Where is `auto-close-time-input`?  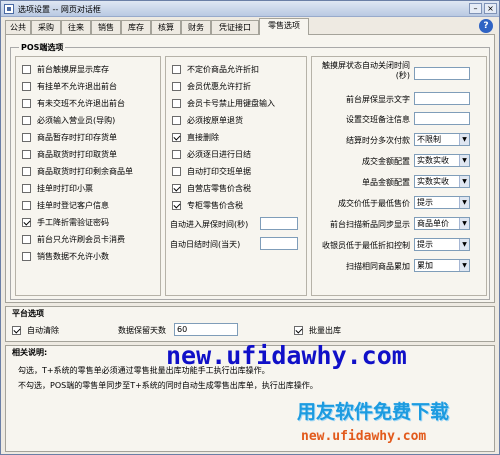
auto-close-time-input is located at coordinates (279, 243).